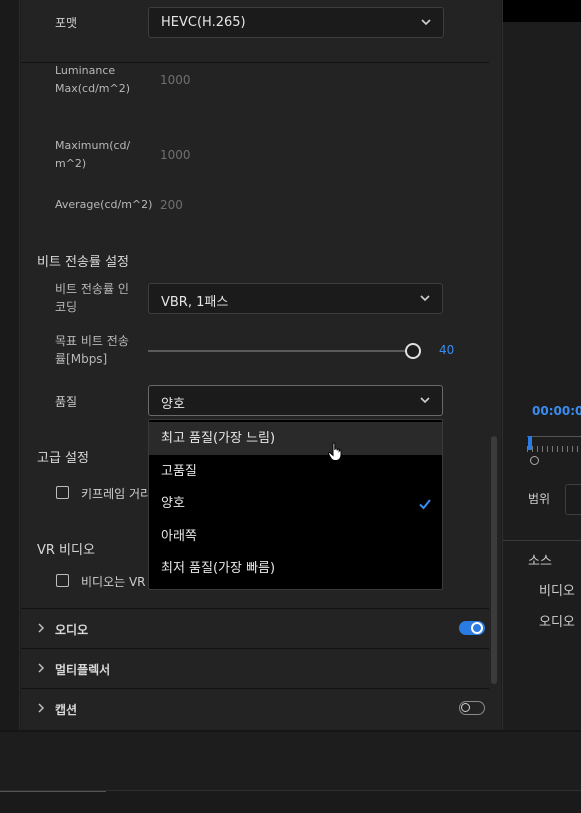 The image size is (581, 813). I want to click on range-select, so click(573, 499).